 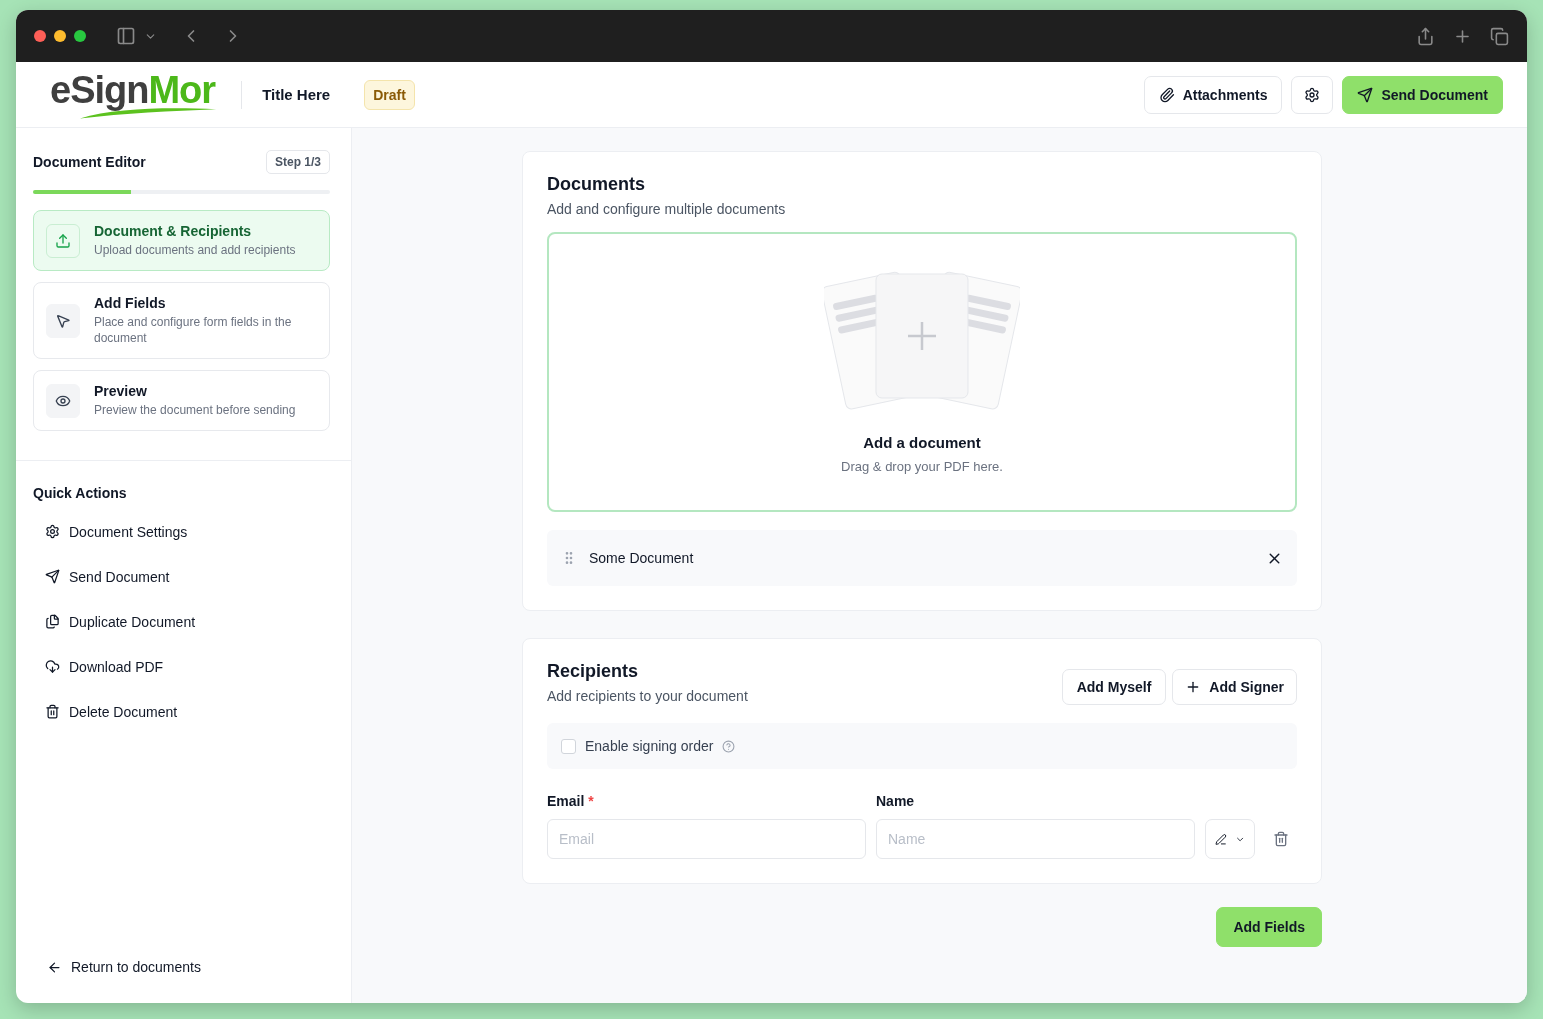 What do you see at coordinates (1499, 36) in the screenshot?
I see `tabs-overview-icon` at bounding box center [1499, 36].